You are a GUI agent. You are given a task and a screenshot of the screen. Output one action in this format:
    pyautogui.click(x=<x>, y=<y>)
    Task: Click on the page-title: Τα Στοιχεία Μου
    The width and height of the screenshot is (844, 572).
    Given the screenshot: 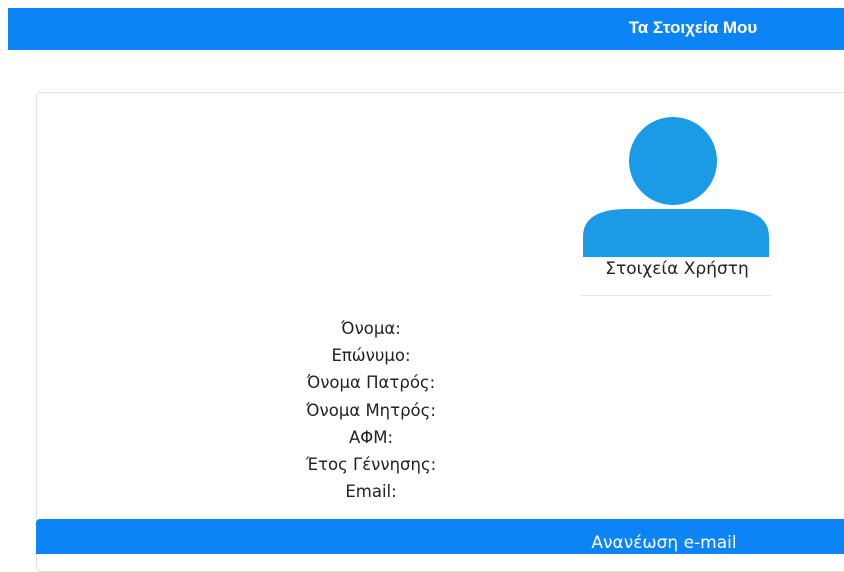 What is the action you would take?
    pyautogui.click(x=693, y=27)
    